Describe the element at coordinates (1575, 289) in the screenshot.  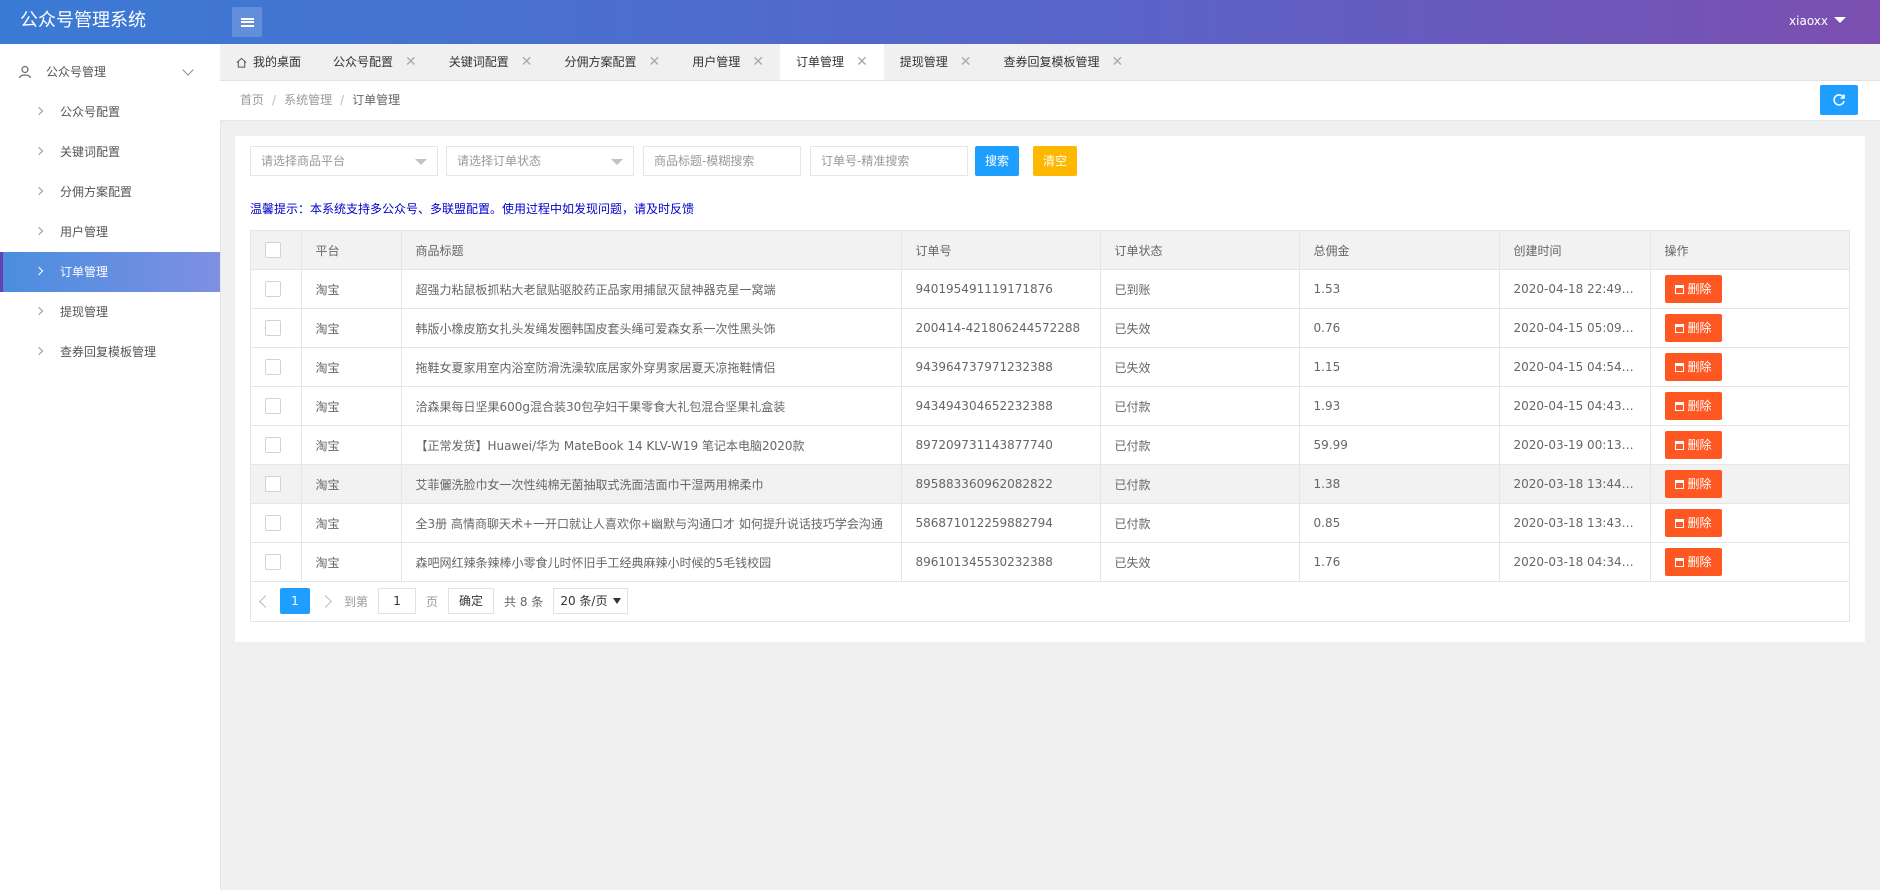
I see `cell-time: 2020-04-18 22:49:07` at that location.